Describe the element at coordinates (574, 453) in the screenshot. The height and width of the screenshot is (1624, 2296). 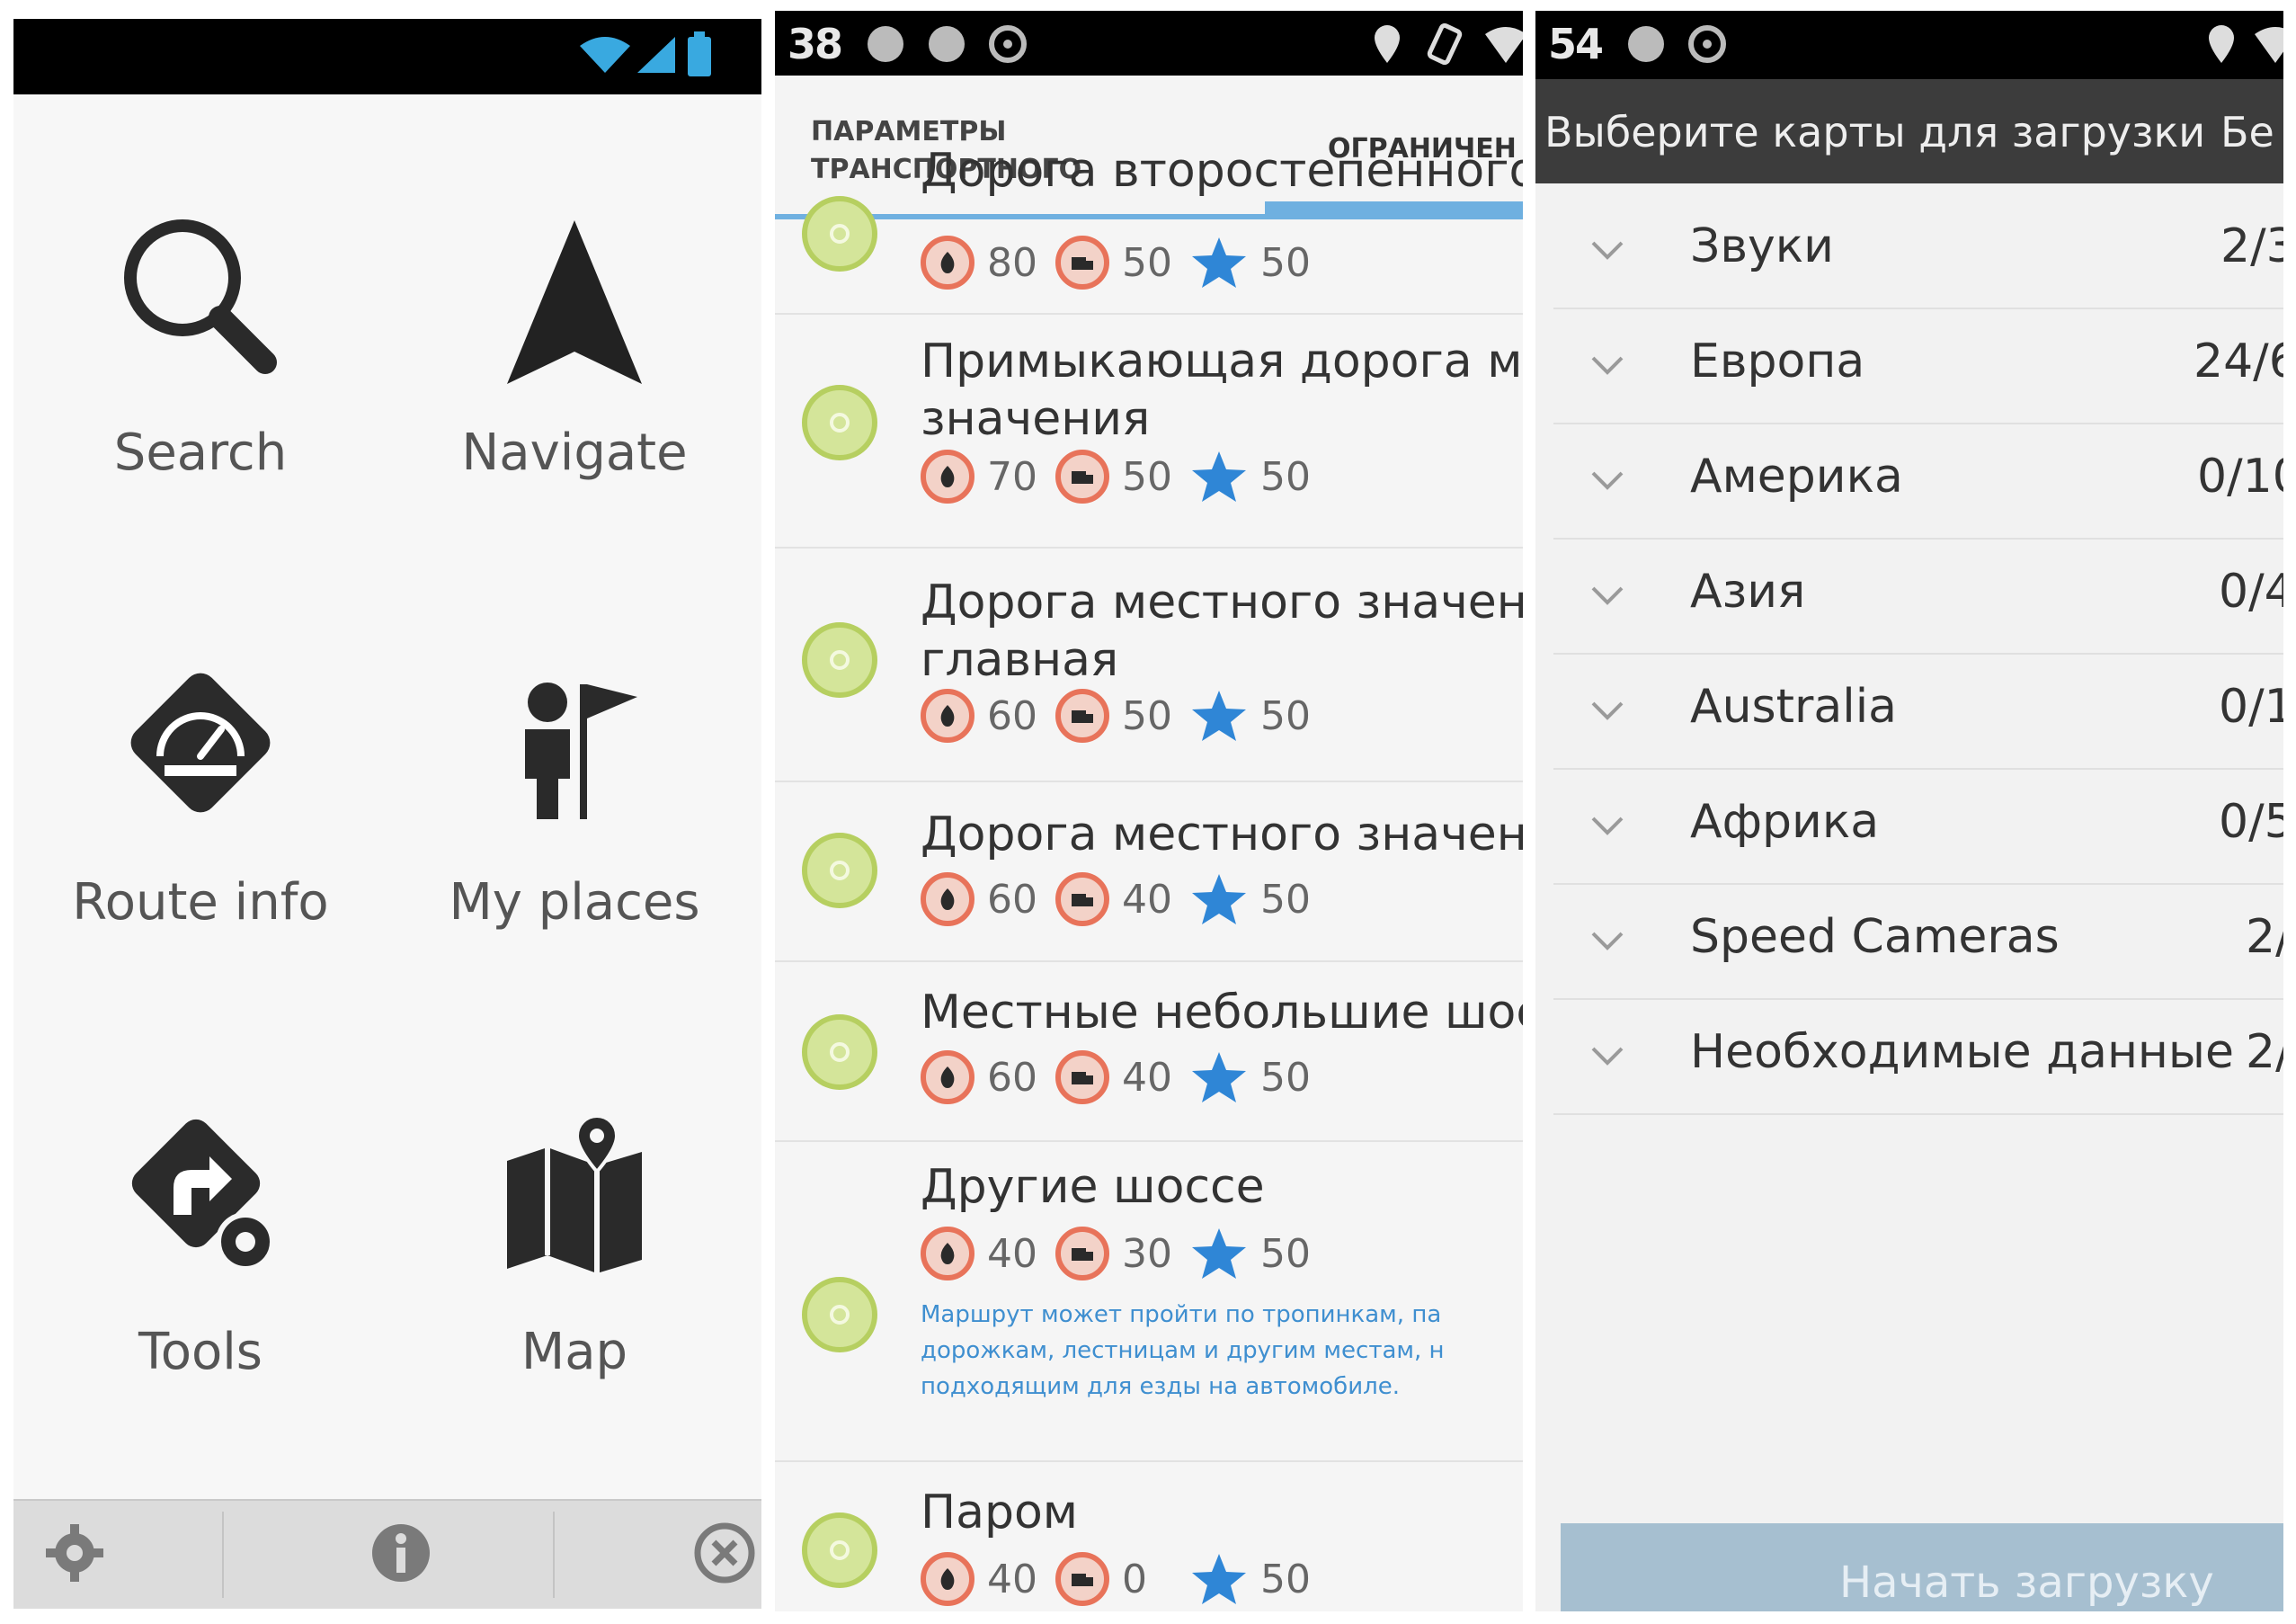
I see `navigate-label: Navigate` at that location.